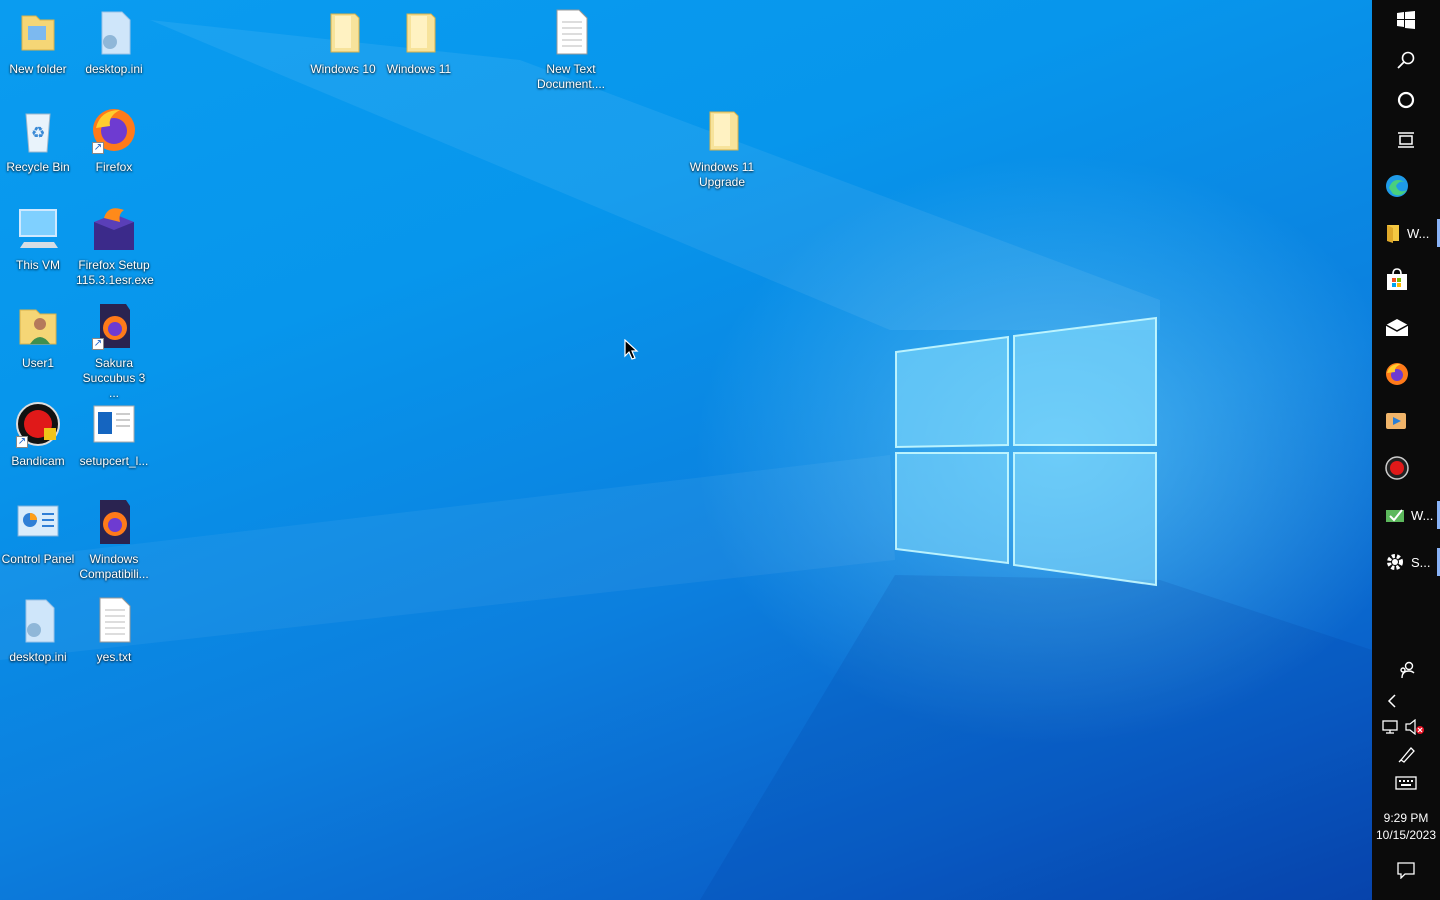  I want to click on bandicam-icon, so click(1397, 468).